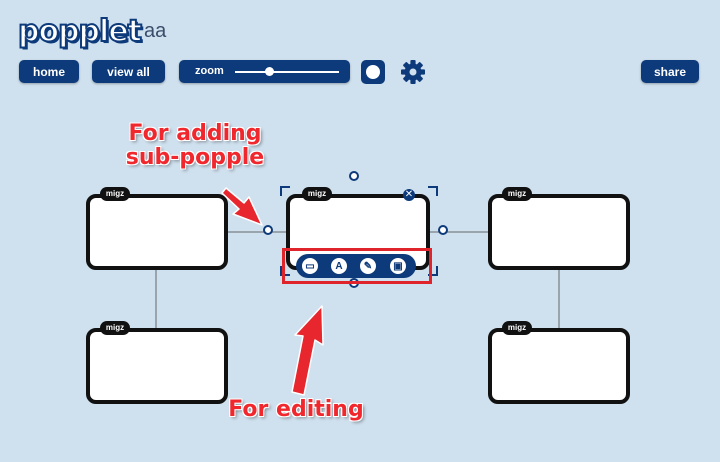  What do you see at coordinates (195, 145) in the screenshot?
I see `annotation-add-subpopple: For adding sub-popple` at bounding box center [195, 145].